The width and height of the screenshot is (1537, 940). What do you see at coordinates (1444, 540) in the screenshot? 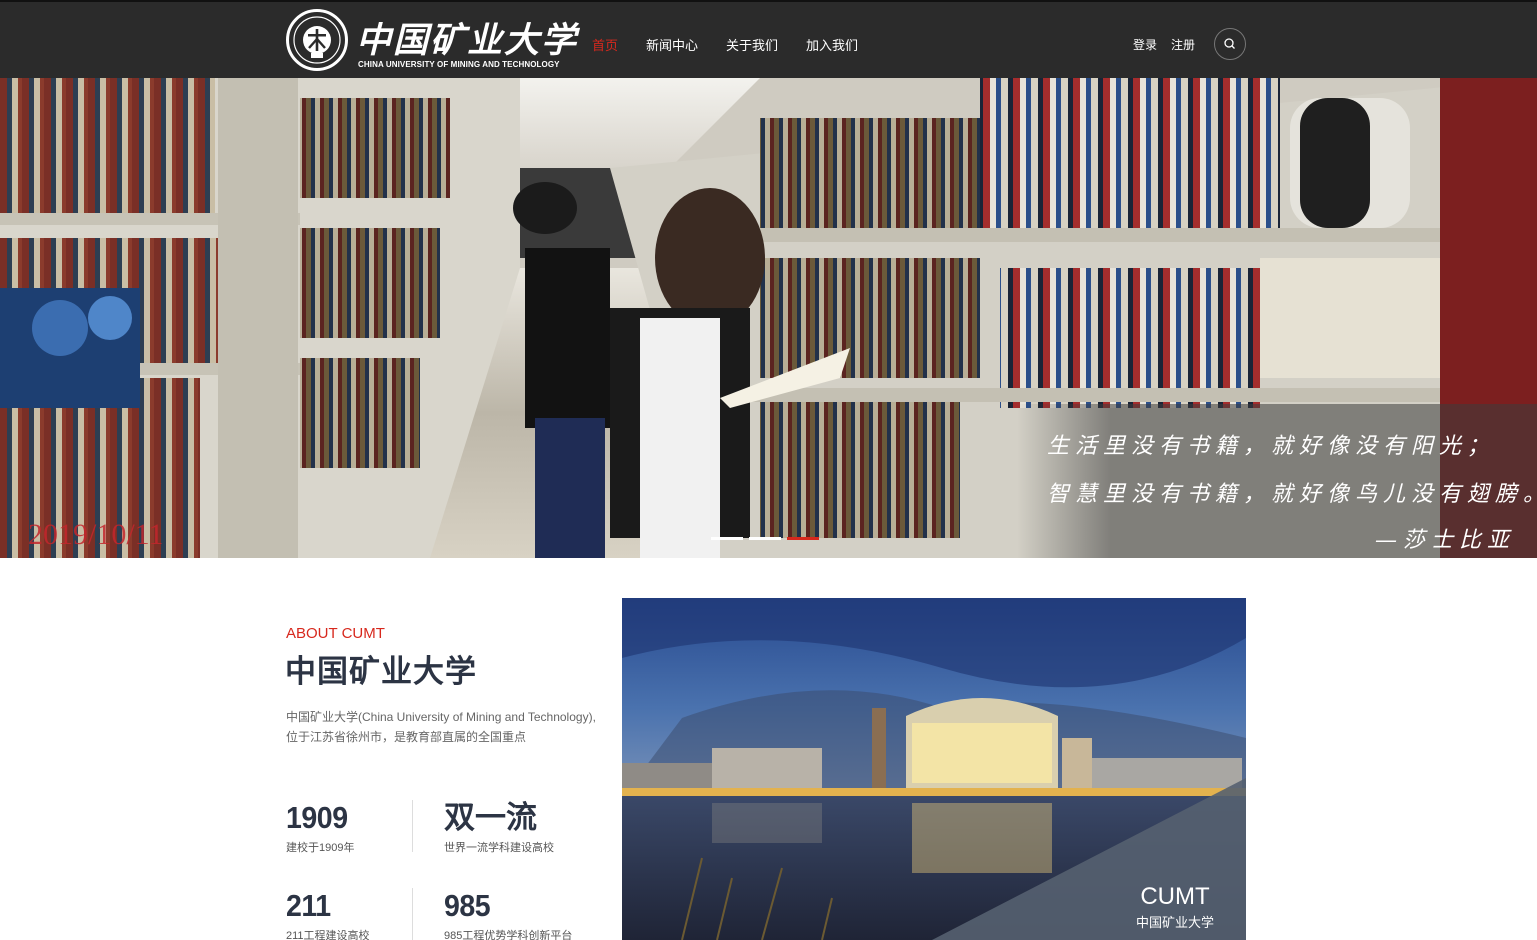
I see `quote-author: —莎士比亚` at bounding box center [1444, 540].